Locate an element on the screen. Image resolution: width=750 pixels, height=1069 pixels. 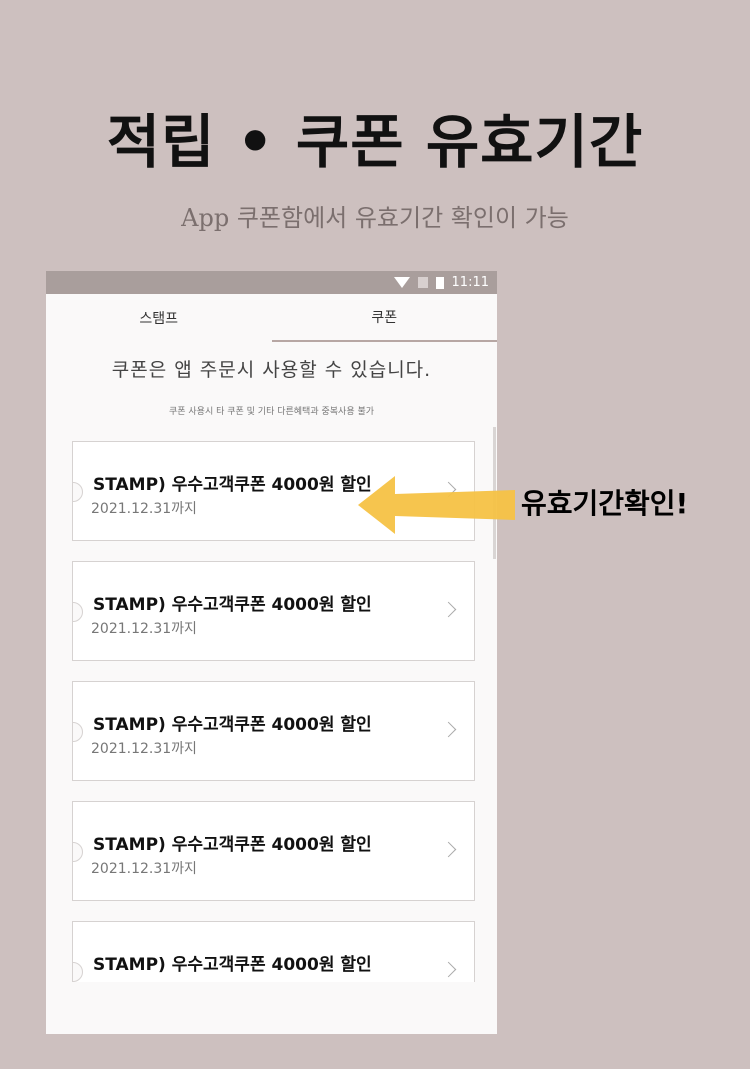
expiry-callout: 유효기간확인! is located at coordinates (605, 503).